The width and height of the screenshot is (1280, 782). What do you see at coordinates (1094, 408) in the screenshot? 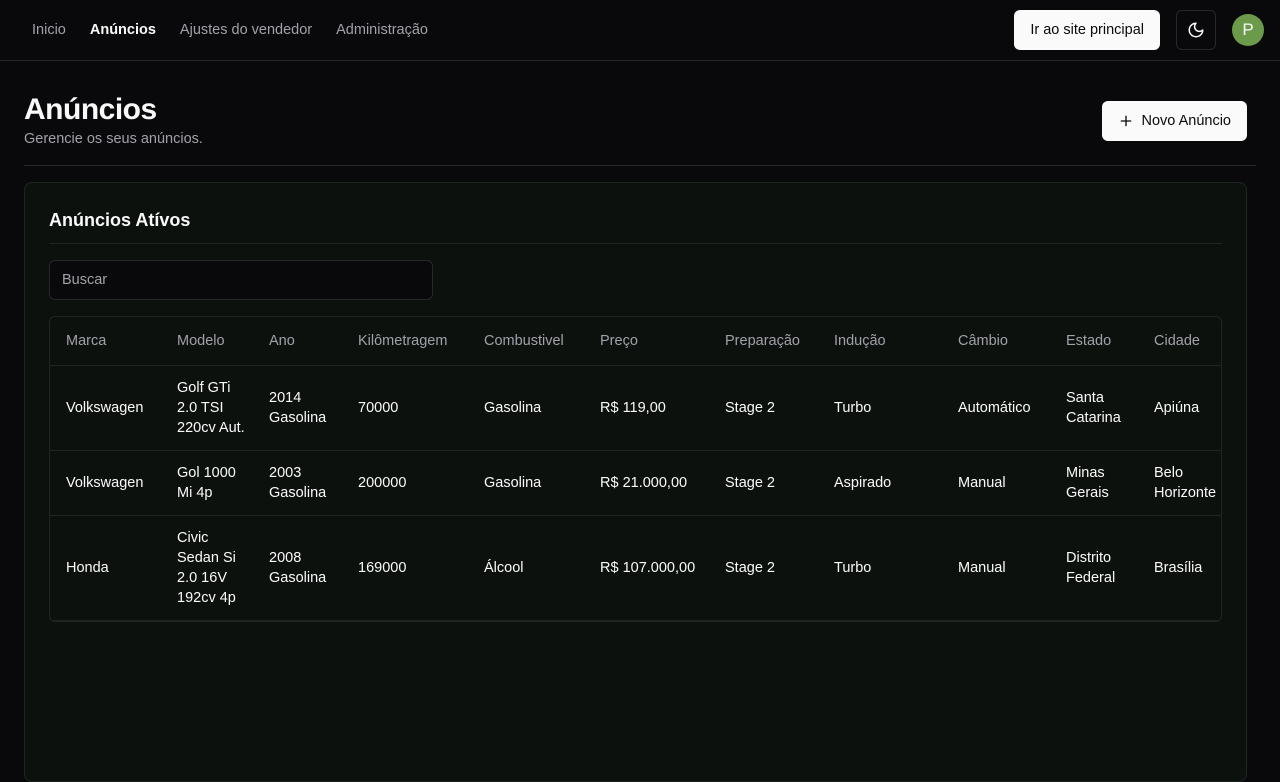
I see `cell-estado: Santa Catarina` at bounding box center [1094, 408].